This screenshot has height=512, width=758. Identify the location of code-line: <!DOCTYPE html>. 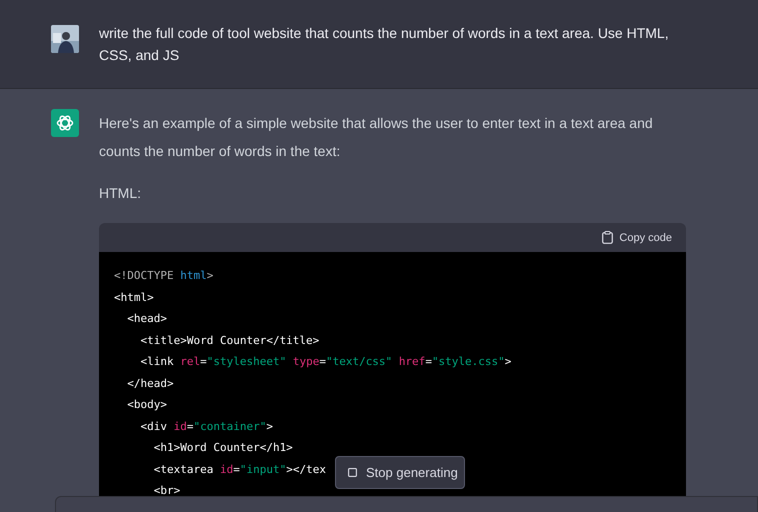
(164, 276).